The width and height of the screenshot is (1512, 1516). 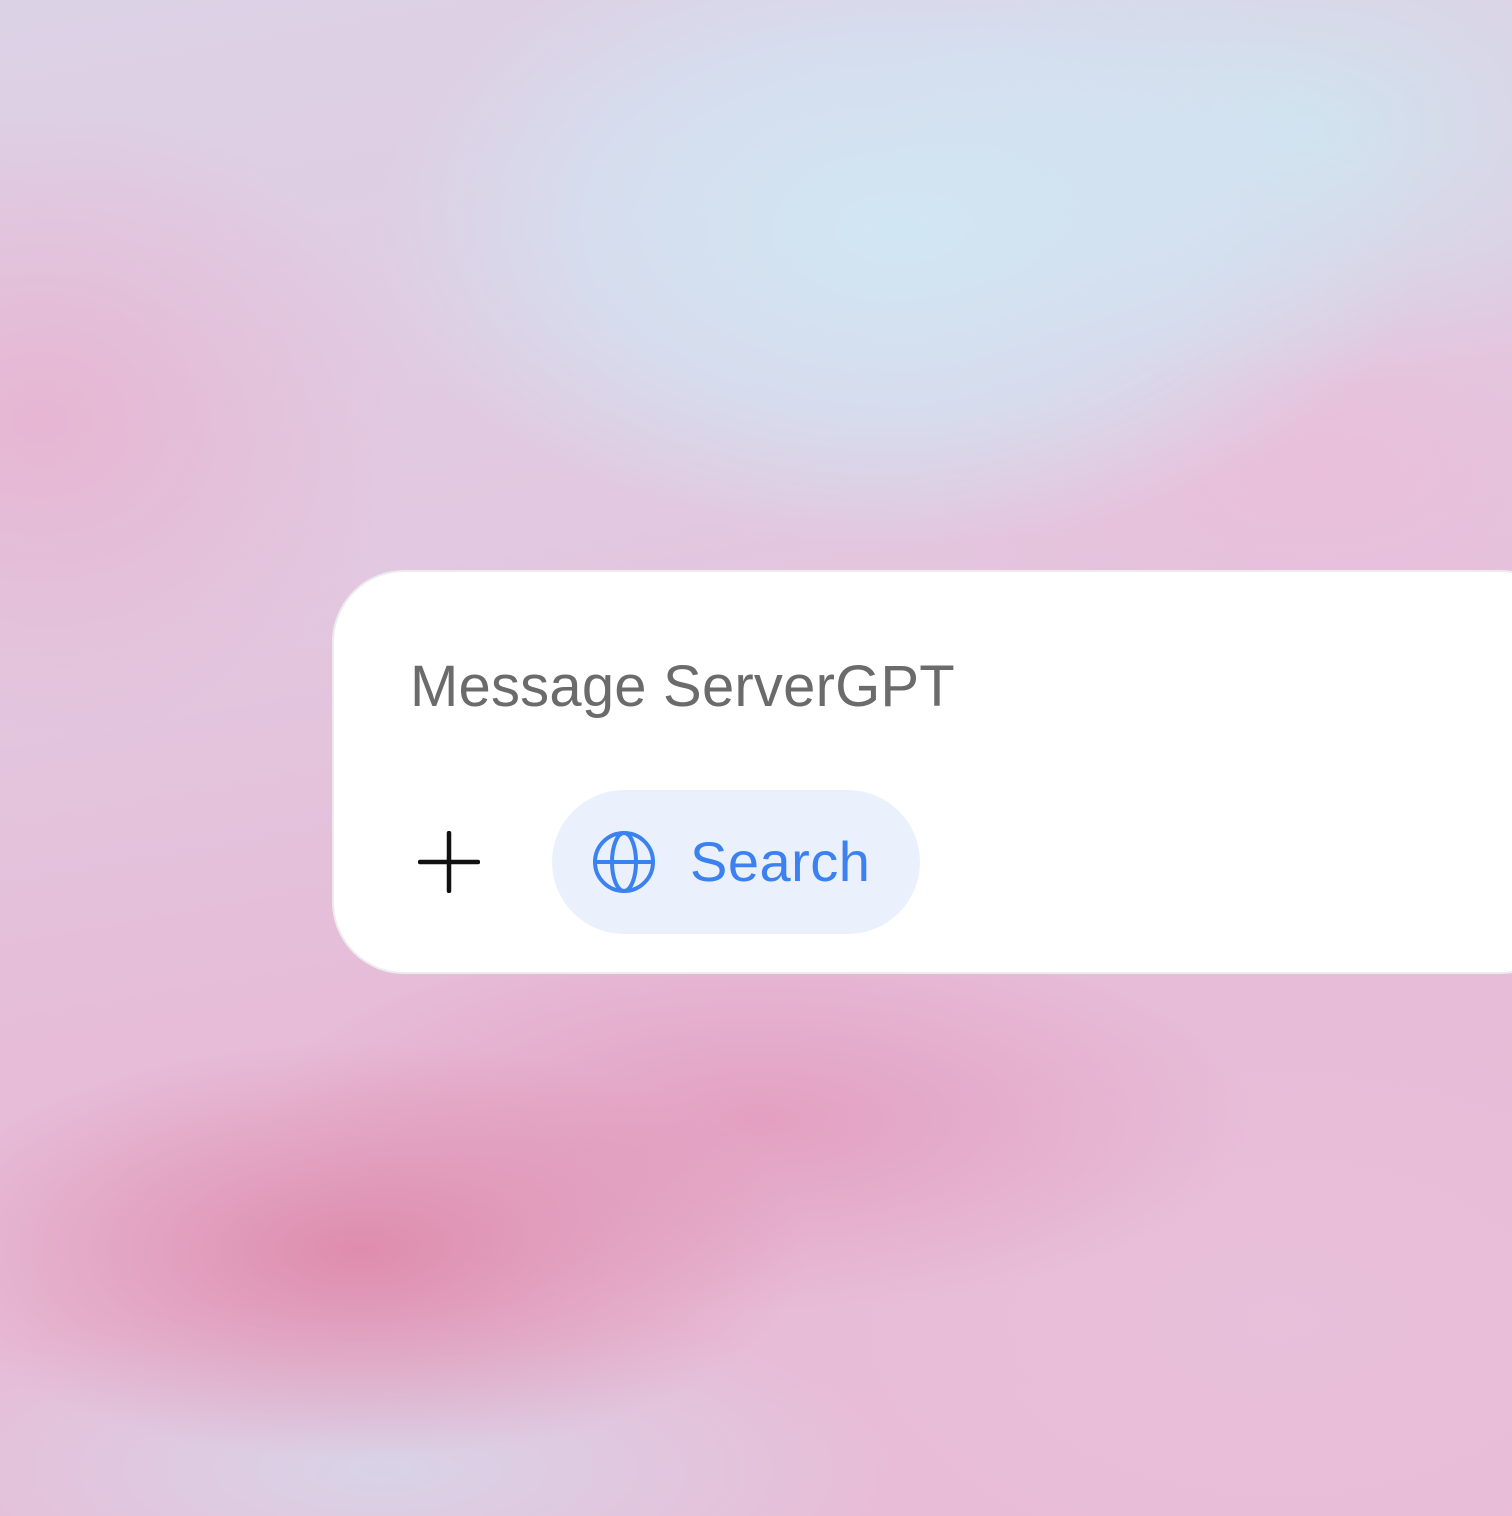 I want to click on search-button: Search, so click(x=736, y=862).